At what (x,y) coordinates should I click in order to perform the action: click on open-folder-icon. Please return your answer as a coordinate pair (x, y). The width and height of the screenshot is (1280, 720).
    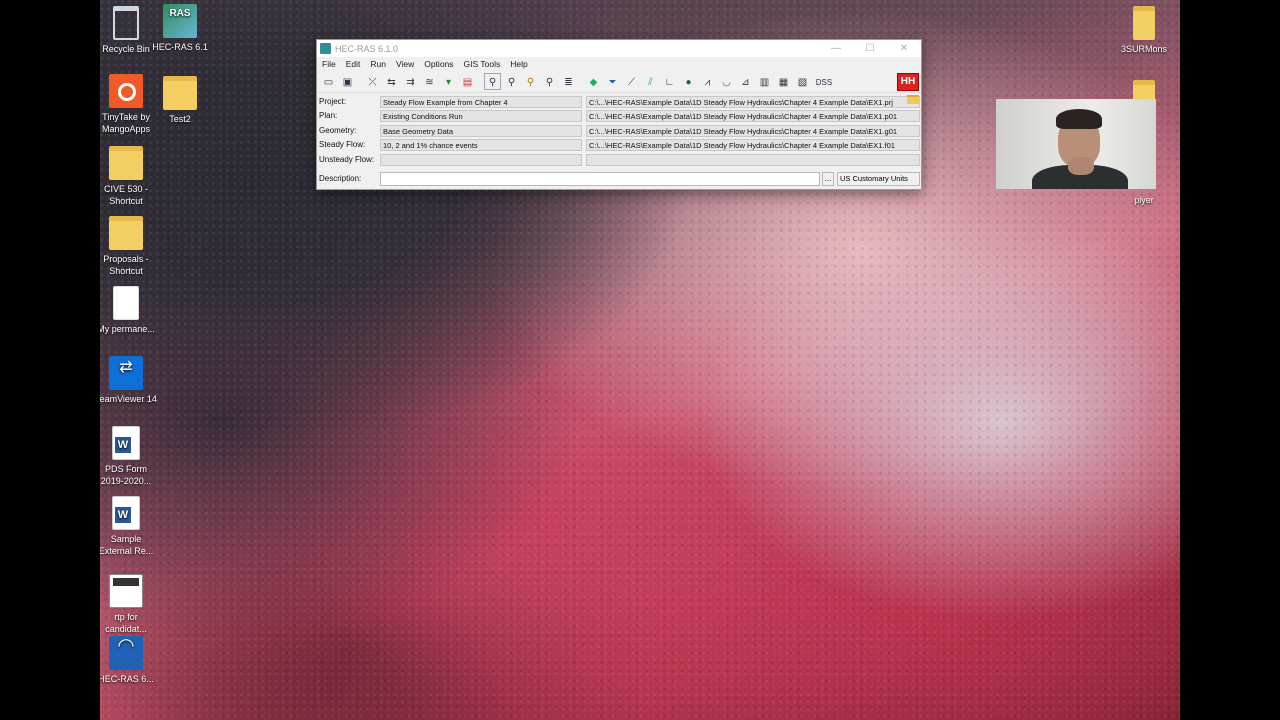
    Looking at the image, I should click on (913, 99).